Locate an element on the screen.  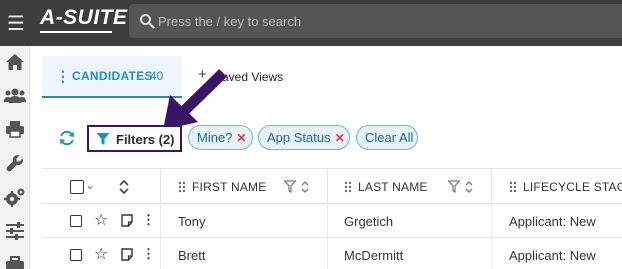
cell-first-name: Brett is located at coordinates (191, 255).